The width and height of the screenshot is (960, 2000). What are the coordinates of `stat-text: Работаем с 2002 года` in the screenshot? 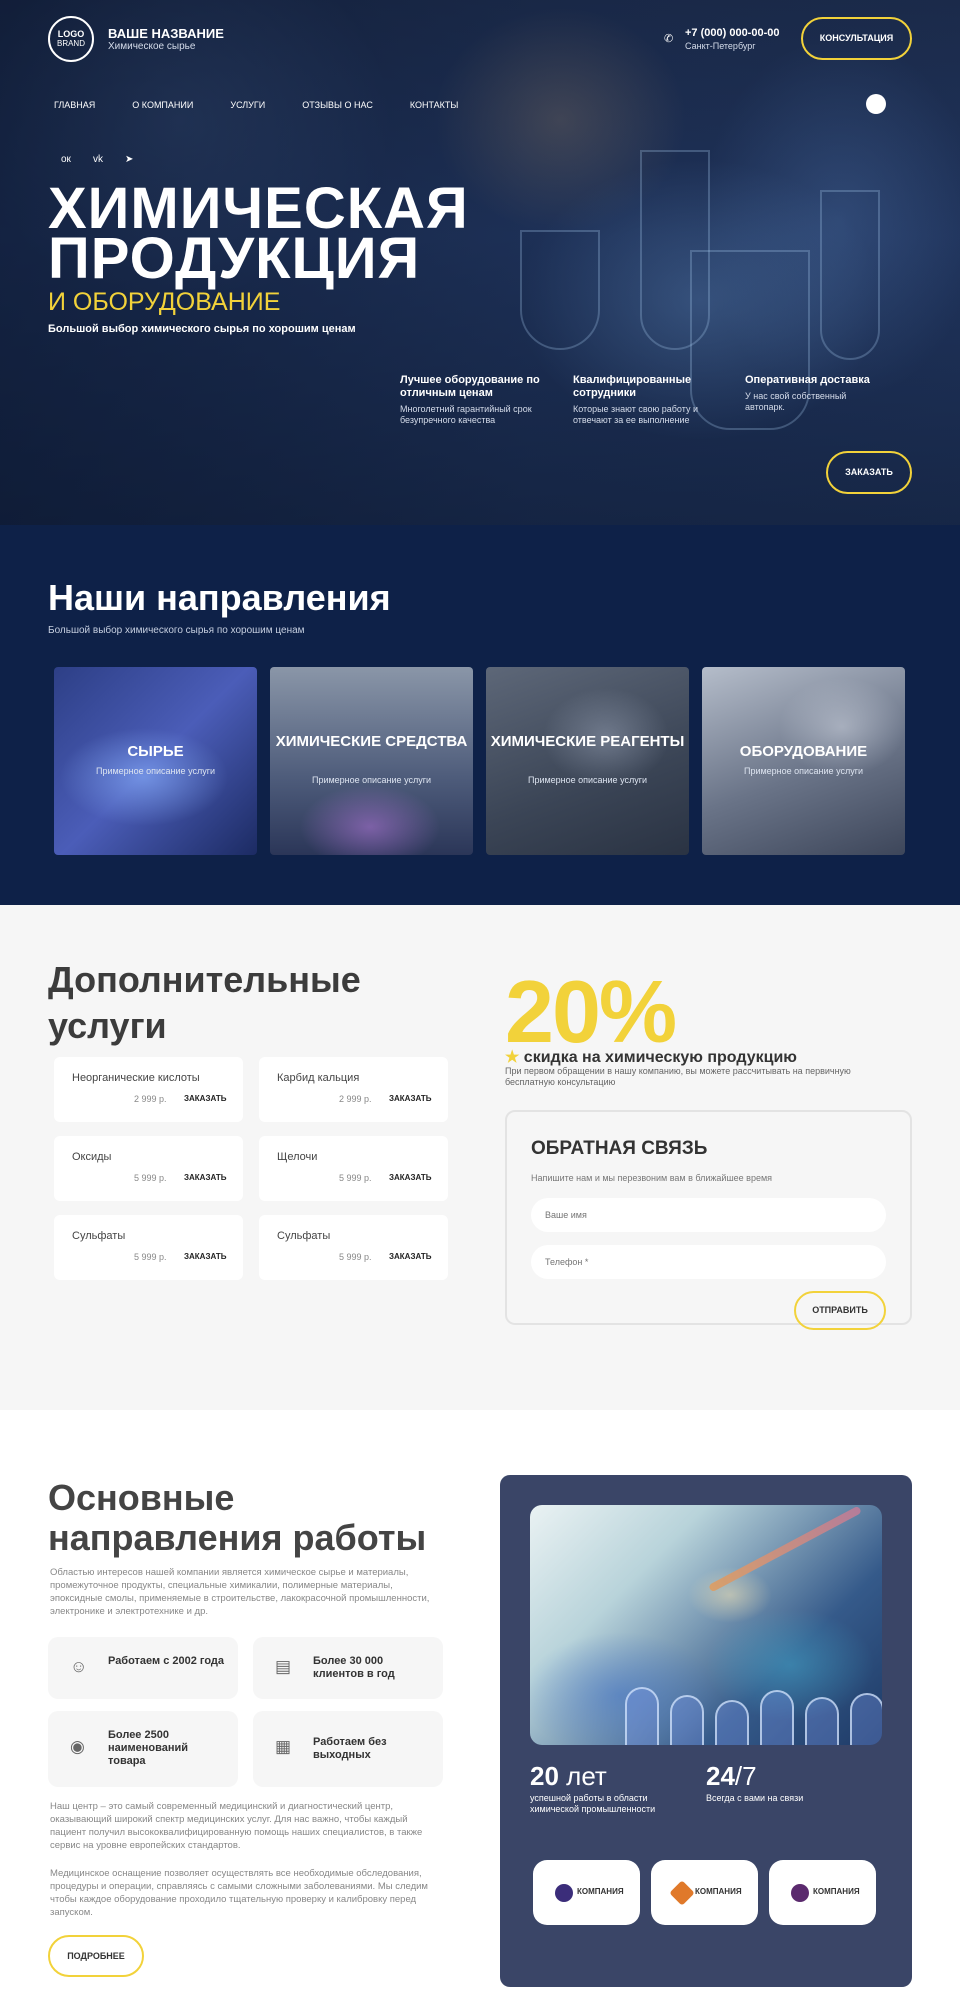 It's located at (166, 1661).